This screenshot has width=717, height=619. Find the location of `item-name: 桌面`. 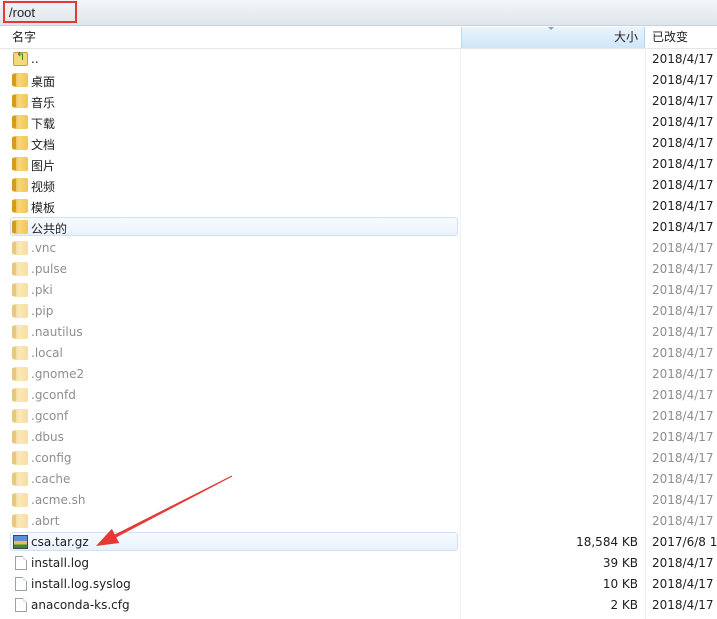

item-name: 桌面 is located at coordinates (43, 82).